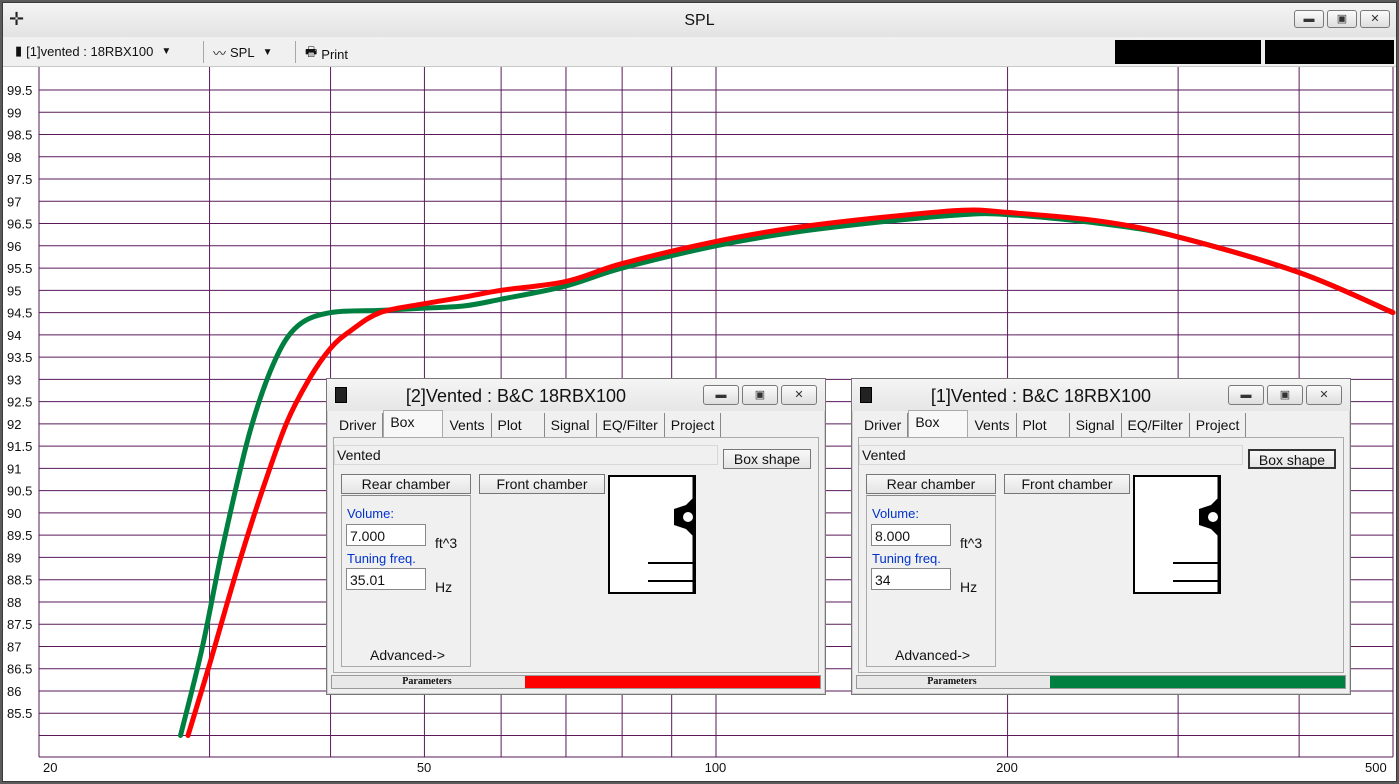 This screenshot has height=784, width=1399. Describe the element at coordinates (699, 20) in the screenshot. I see `title-bar: ✛ SPL ▬ ▣ ✕` at that location.